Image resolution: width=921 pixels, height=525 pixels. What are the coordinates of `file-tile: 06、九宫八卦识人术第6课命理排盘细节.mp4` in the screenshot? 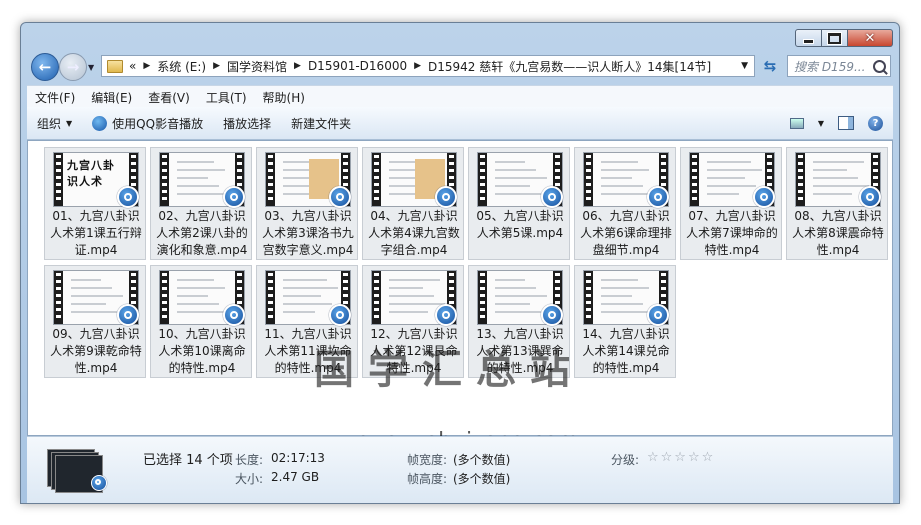 It's located at (625, 203).